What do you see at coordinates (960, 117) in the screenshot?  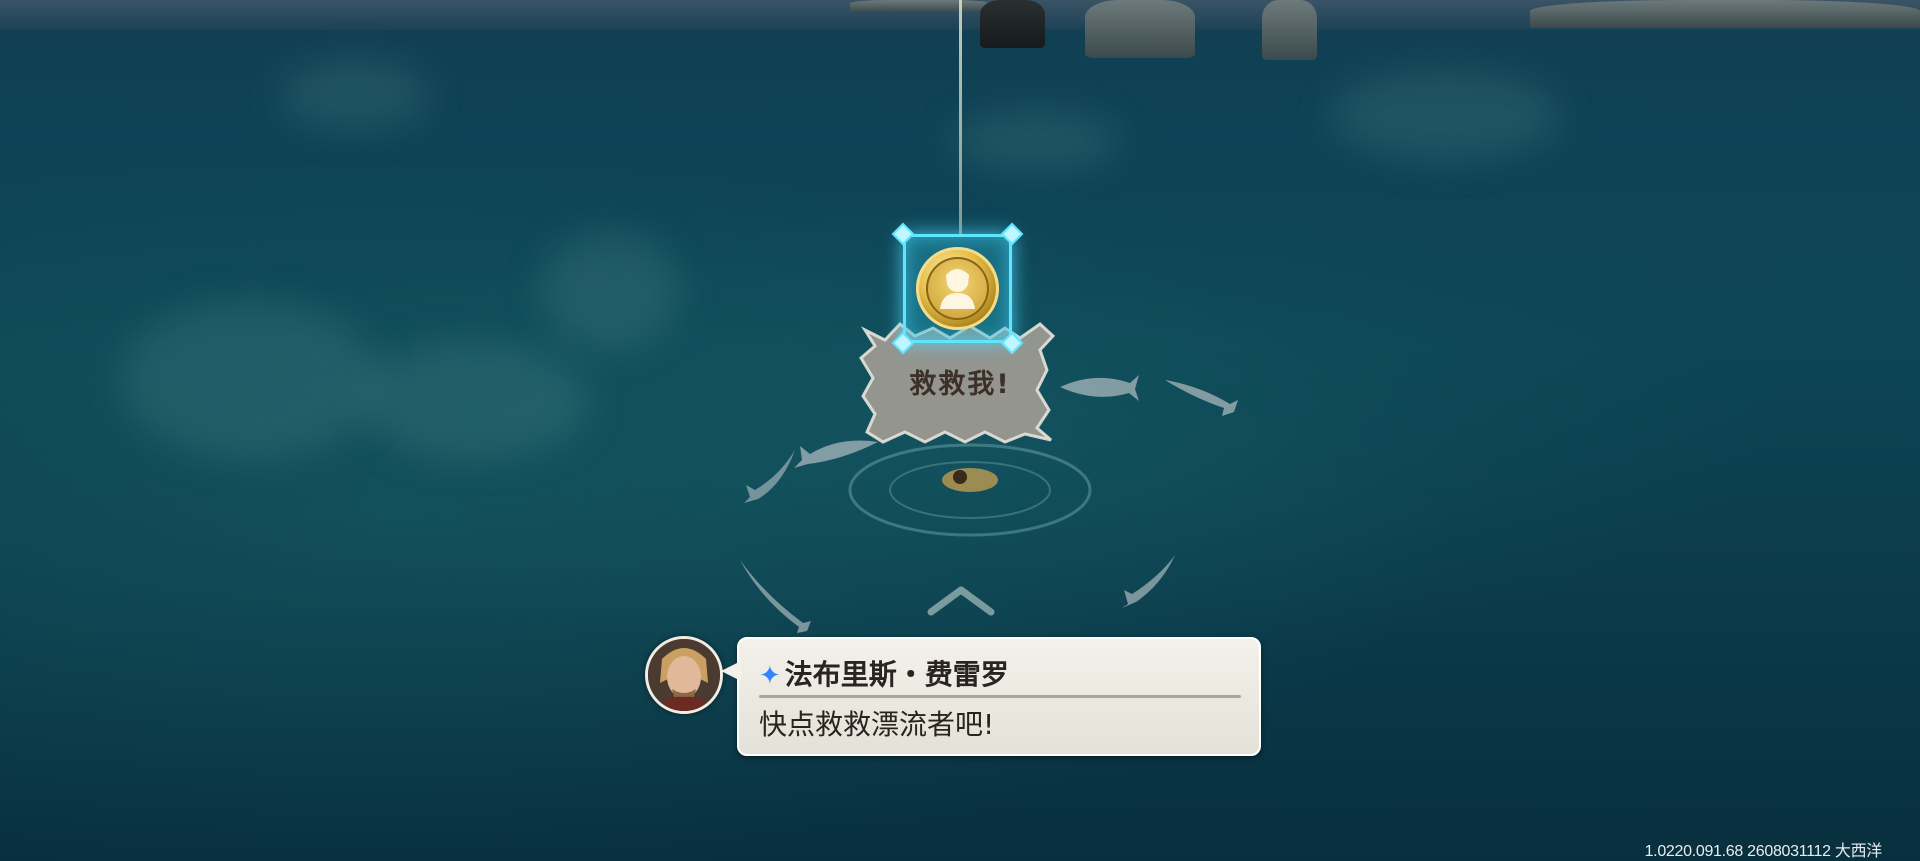 I see `light-beam` at bounding box center [960, 117].